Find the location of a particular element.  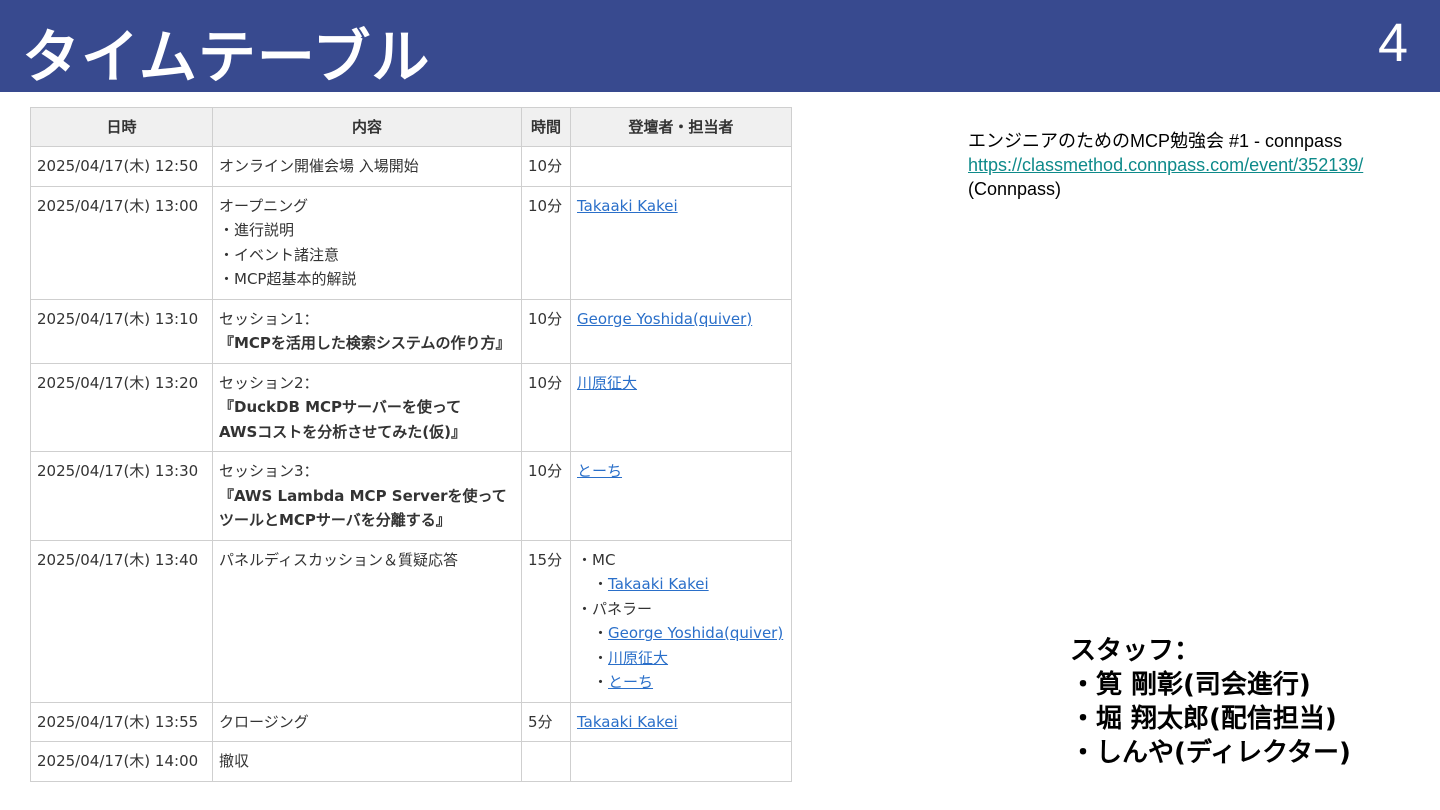

content-line: セッション2： is located at coordinates (269, 382).